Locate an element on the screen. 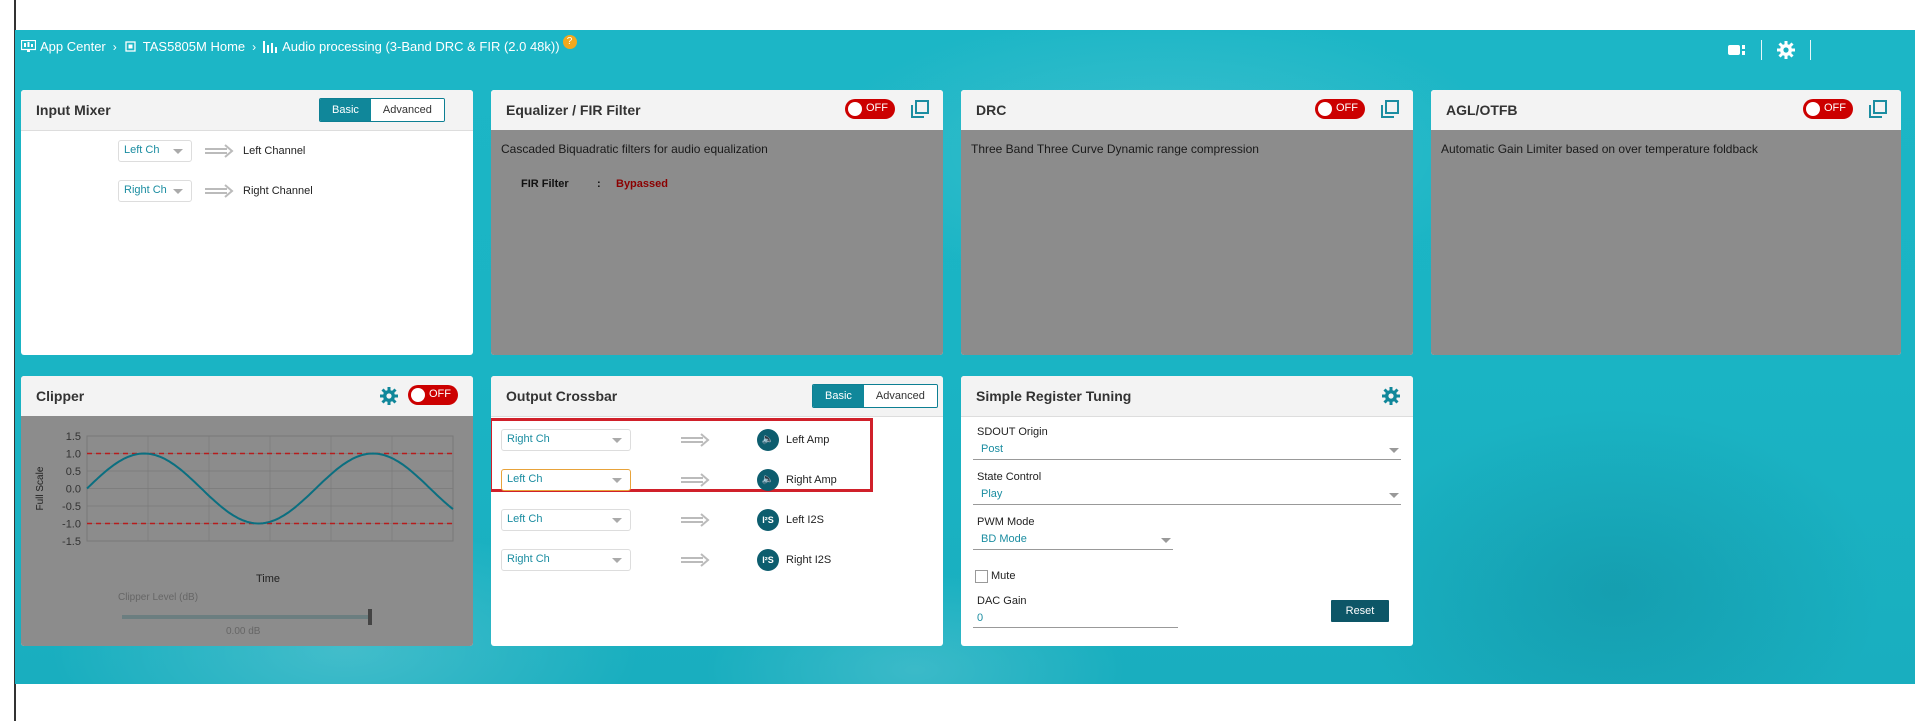 This screenshot has width=1930, height=721. help-badge: ? is located at coordinates (569, 41).